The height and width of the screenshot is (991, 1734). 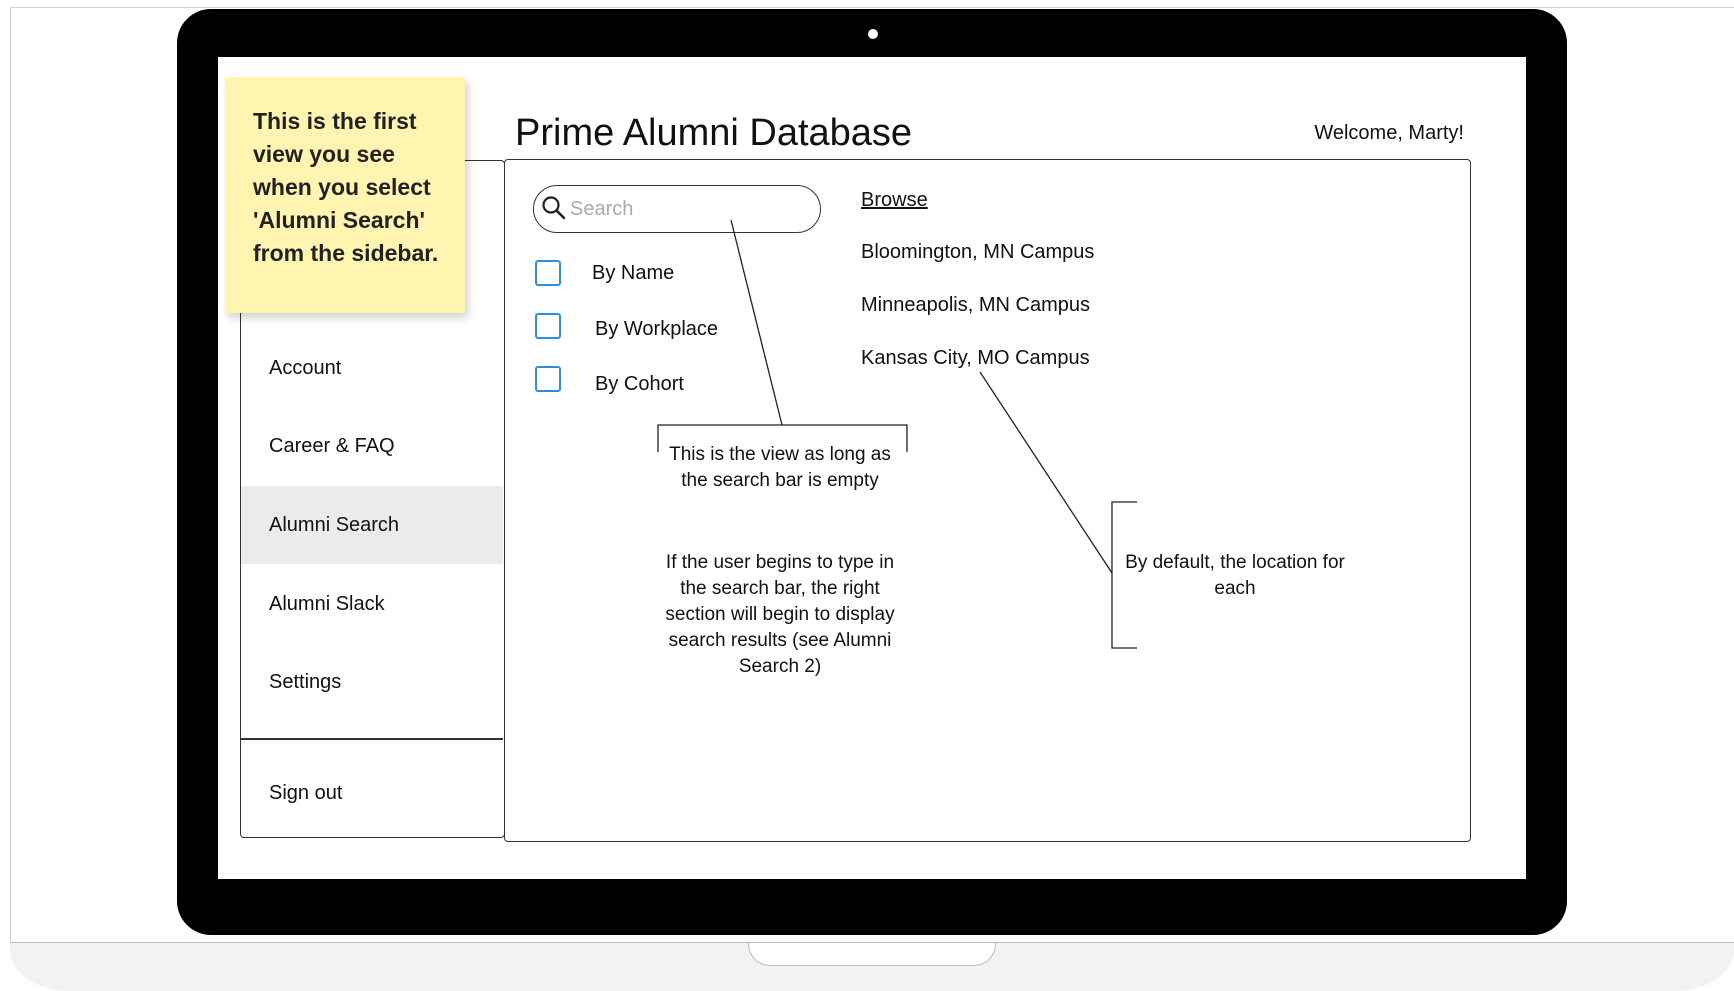 I want to click on annotation-connectors, so click(x=897, y=434).